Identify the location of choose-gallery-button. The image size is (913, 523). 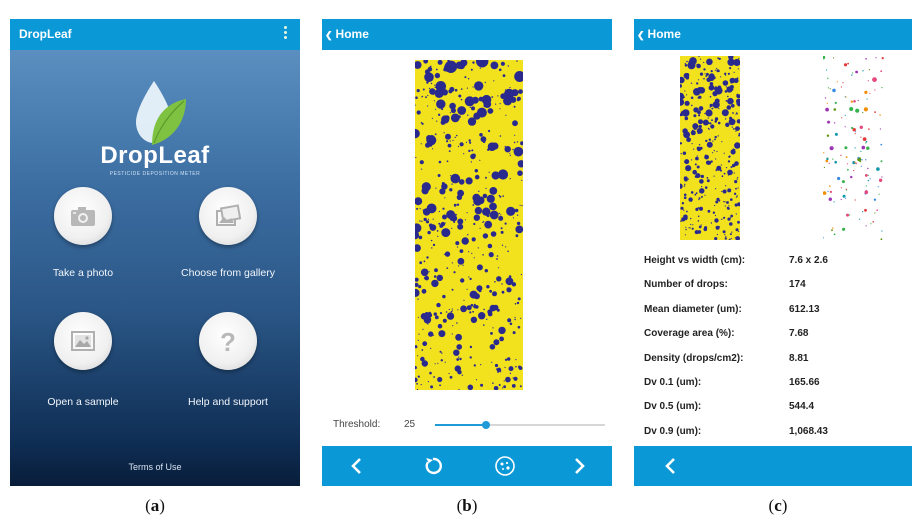
(228, 216).